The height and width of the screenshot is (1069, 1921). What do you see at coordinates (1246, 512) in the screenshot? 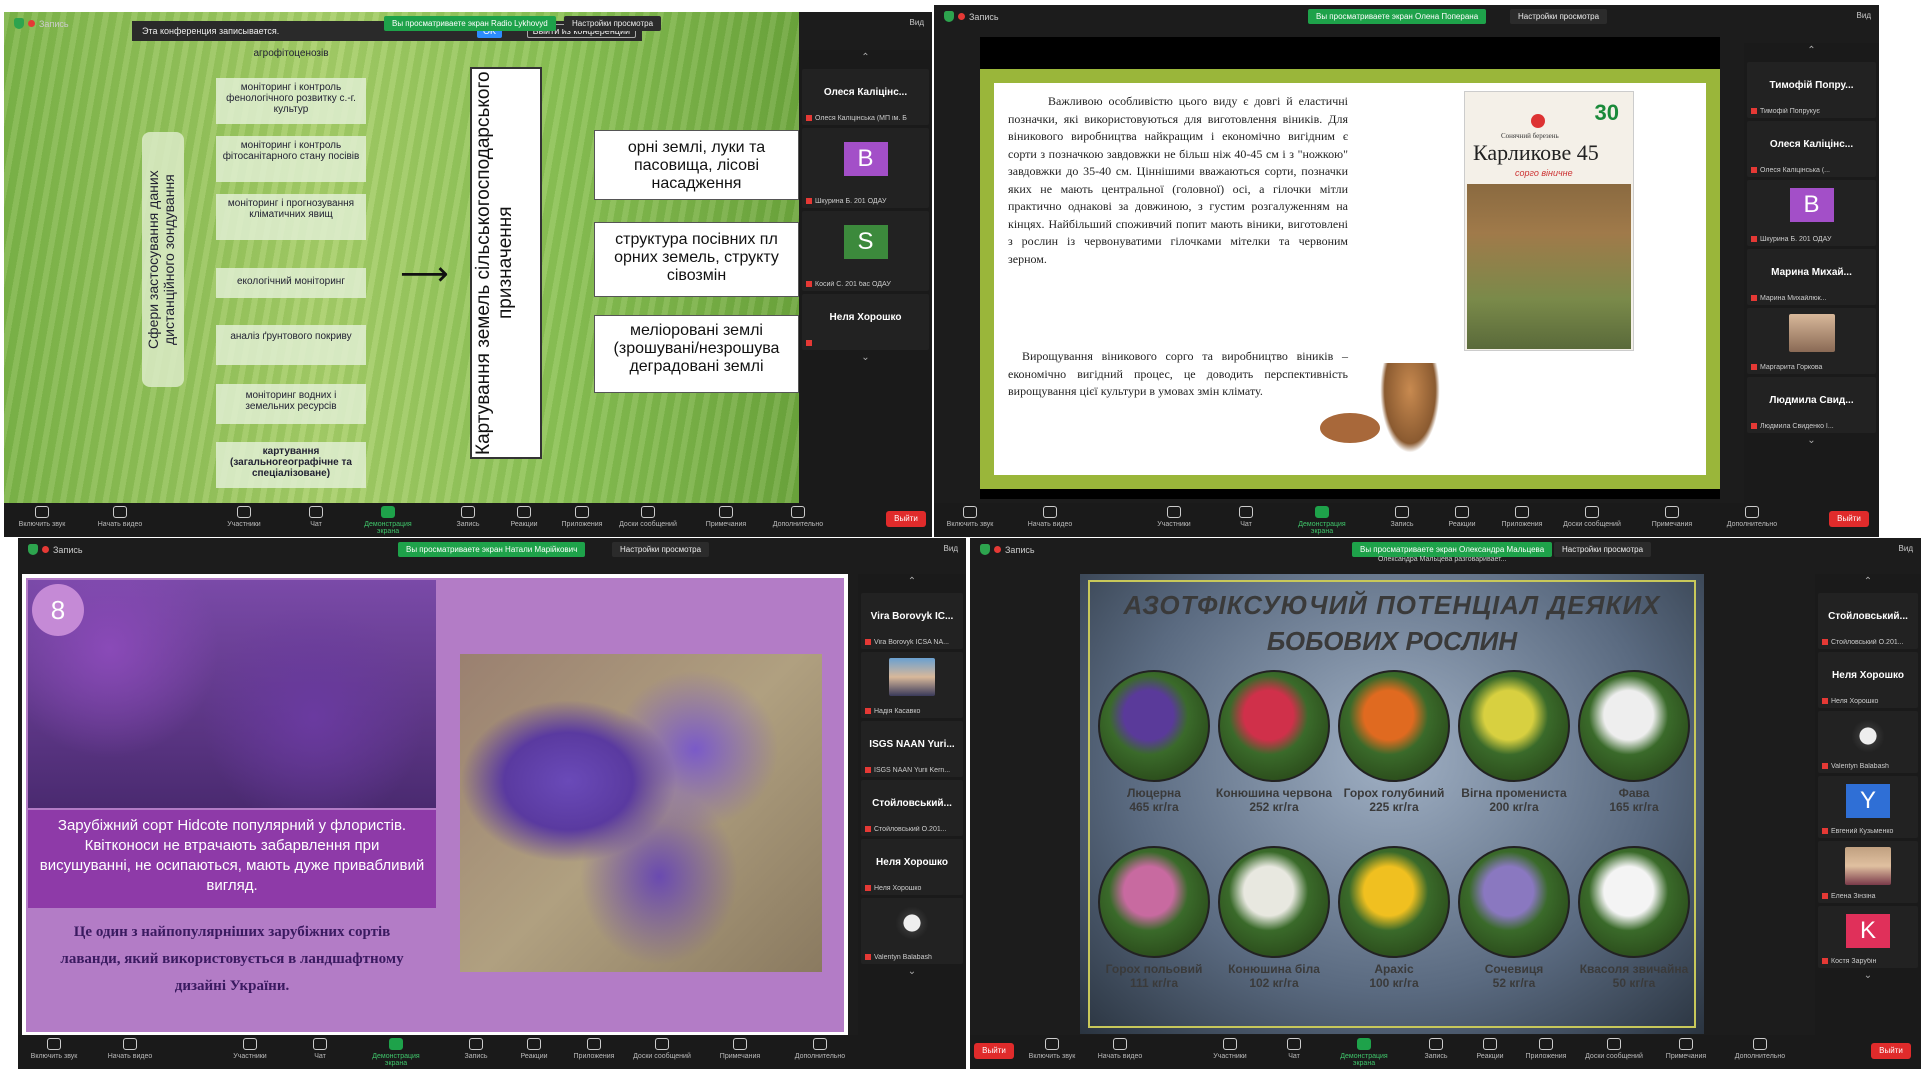
I see `chat-icon` at bounding box center [1246, 512].